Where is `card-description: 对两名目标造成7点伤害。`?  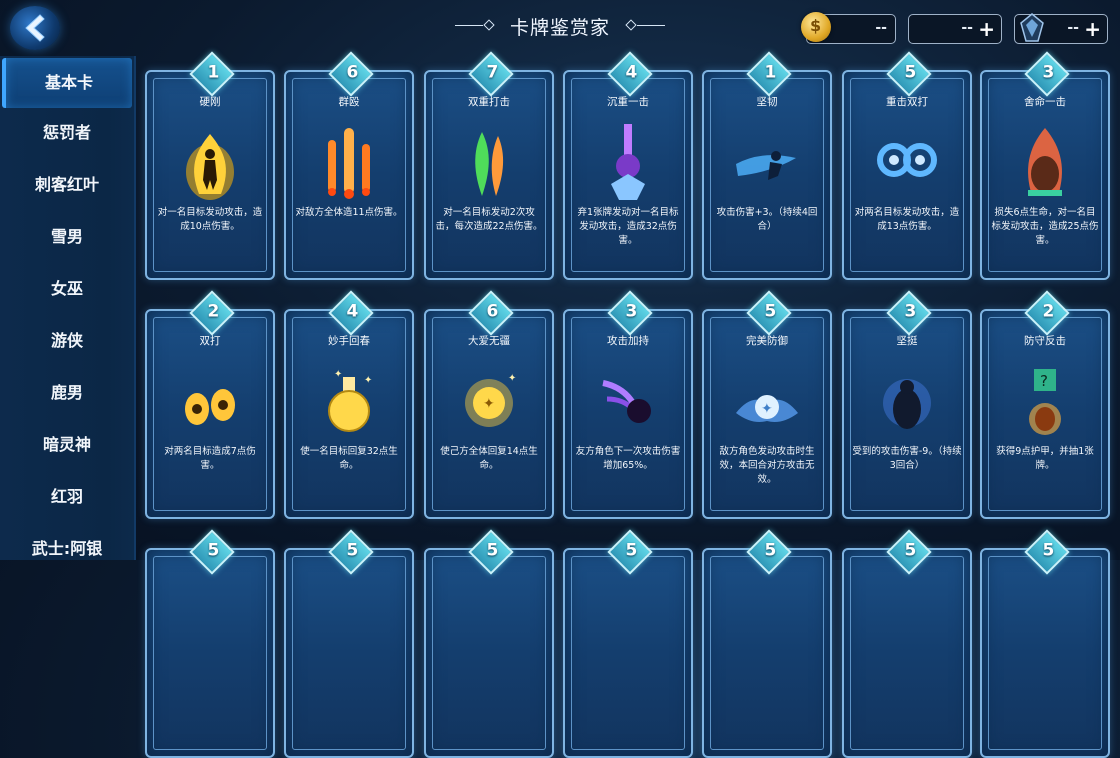 card-description: 对两名目标造成7点伤害。 is located at coordinates (210, 458).